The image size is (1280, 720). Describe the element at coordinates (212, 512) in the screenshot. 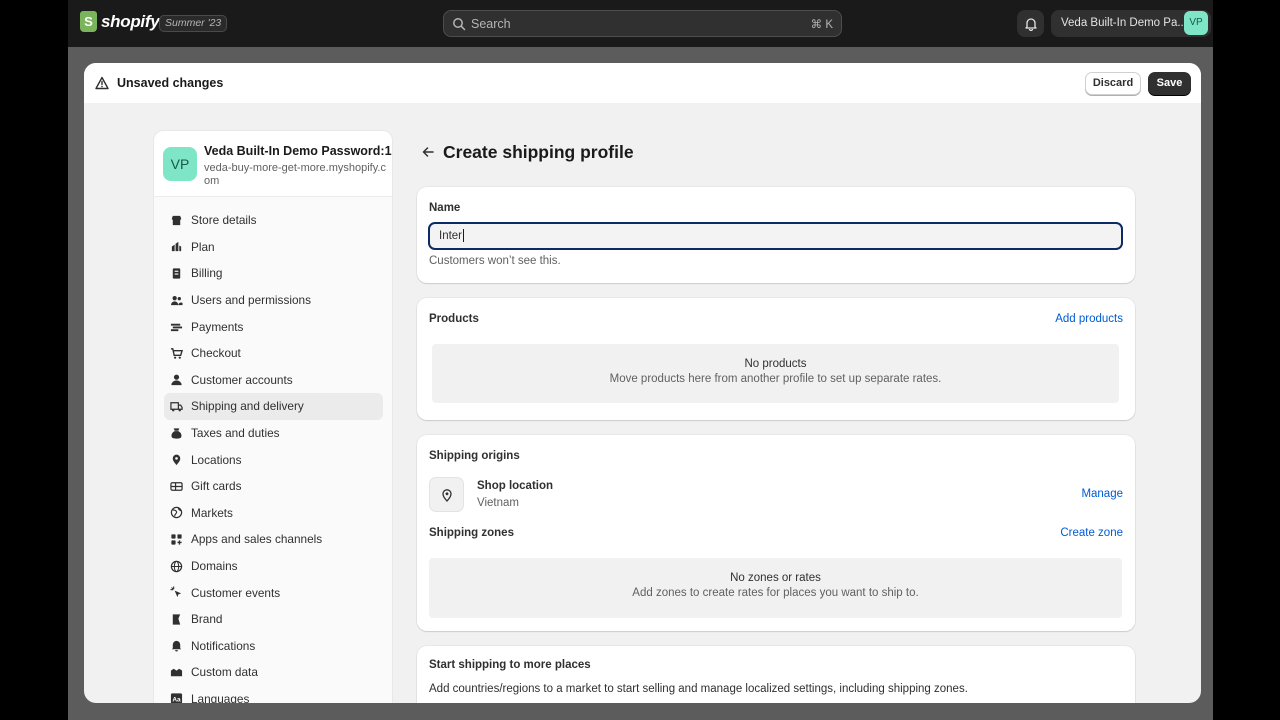

I see `sidebar-item-label: Markets` at that location.